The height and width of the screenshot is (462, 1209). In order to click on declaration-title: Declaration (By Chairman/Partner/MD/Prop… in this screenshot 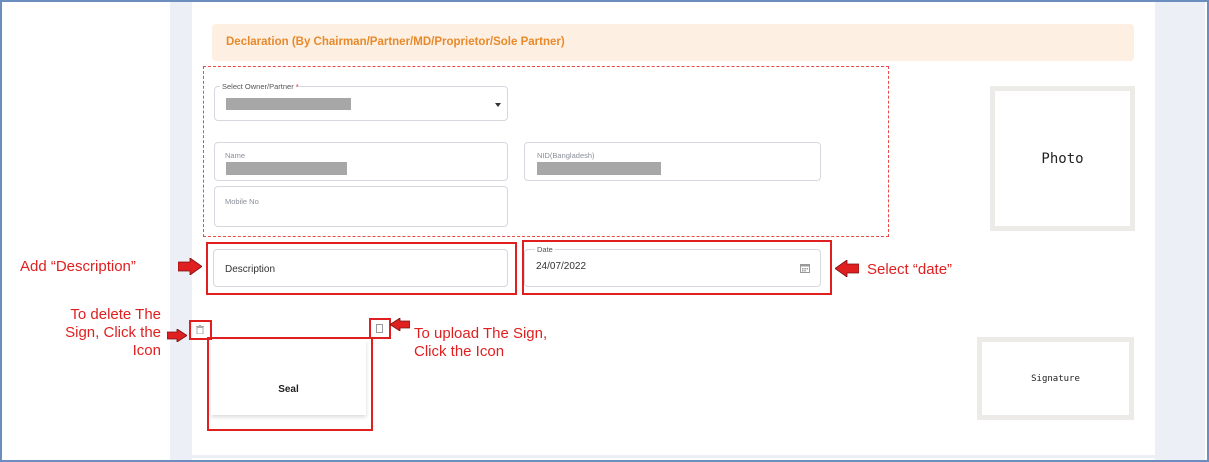, I will do `click(395, 42)`.